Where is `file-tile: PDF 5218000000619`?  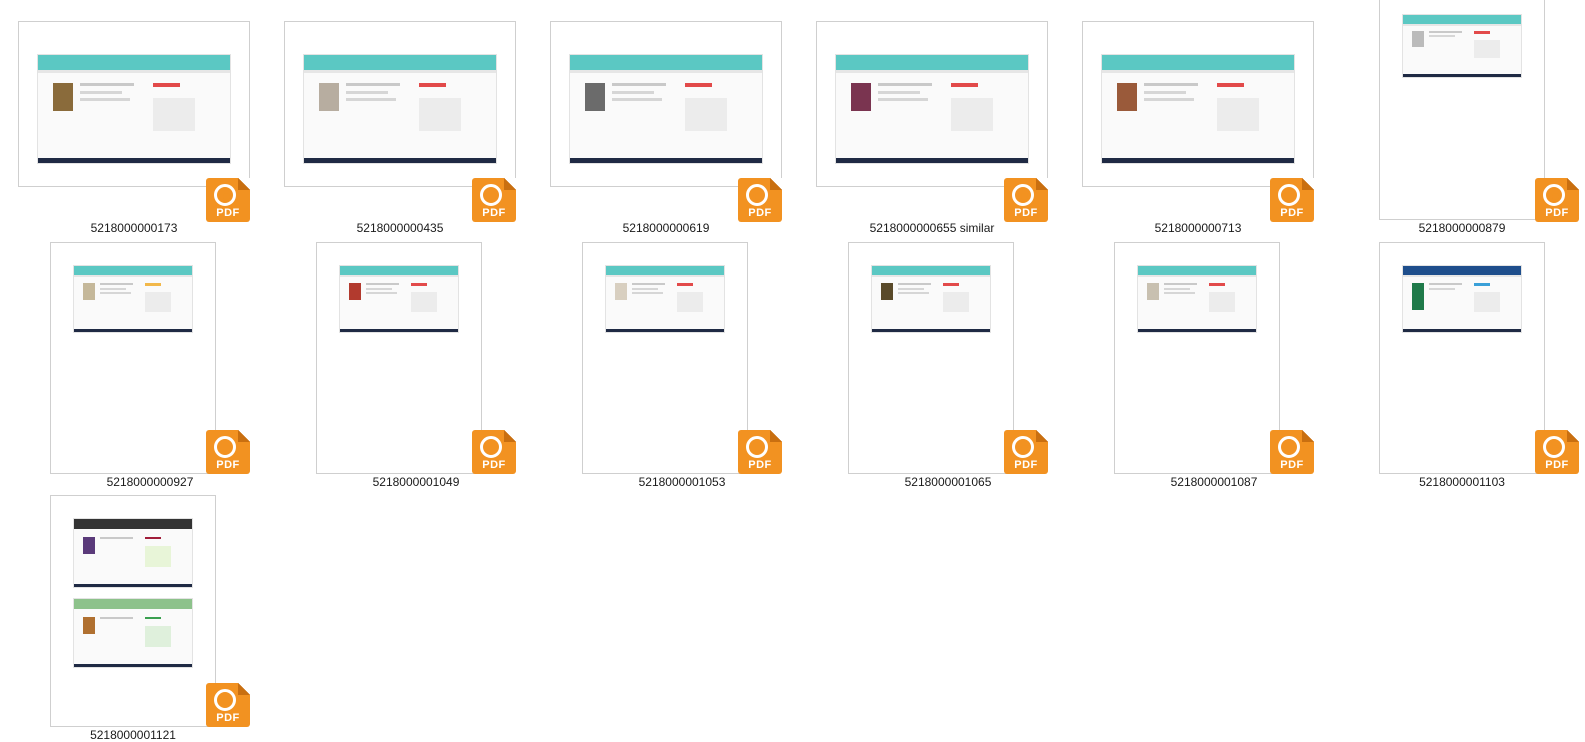
file-tile: PDF 5218000000619 is located at coordinates (666, 128).